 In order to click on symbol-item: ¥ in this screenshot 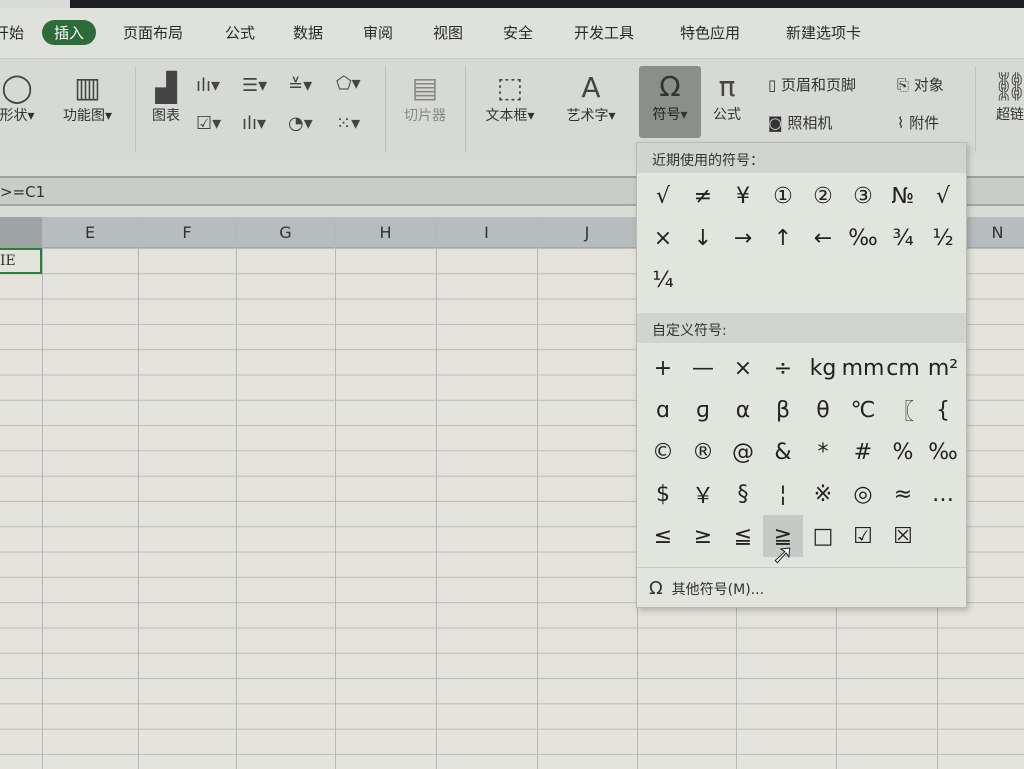, I will do `click(743, 196)`.